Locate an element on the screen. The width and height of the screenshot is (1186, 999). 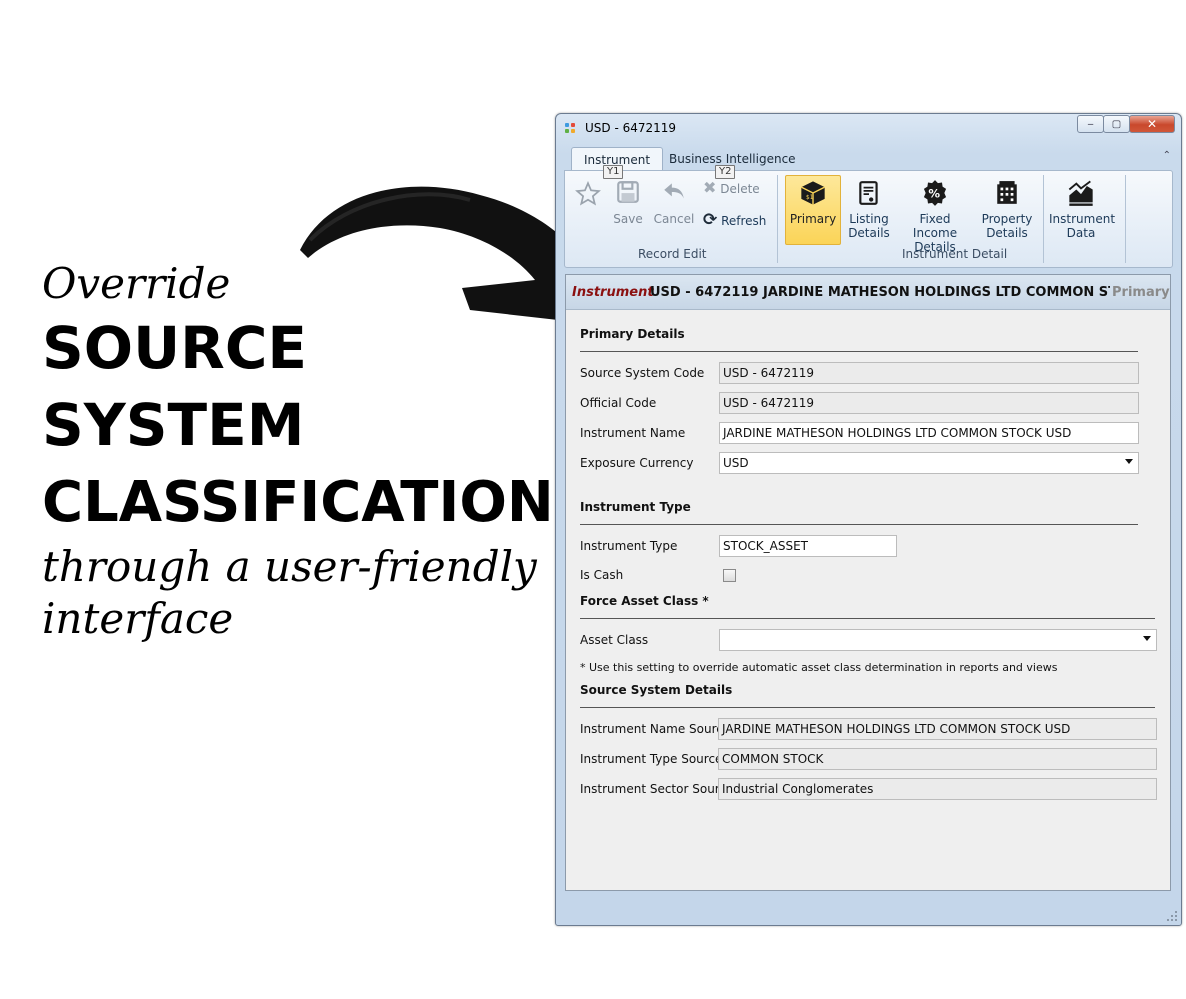
resize-grip-icon is located at coordinates (1172, 916).